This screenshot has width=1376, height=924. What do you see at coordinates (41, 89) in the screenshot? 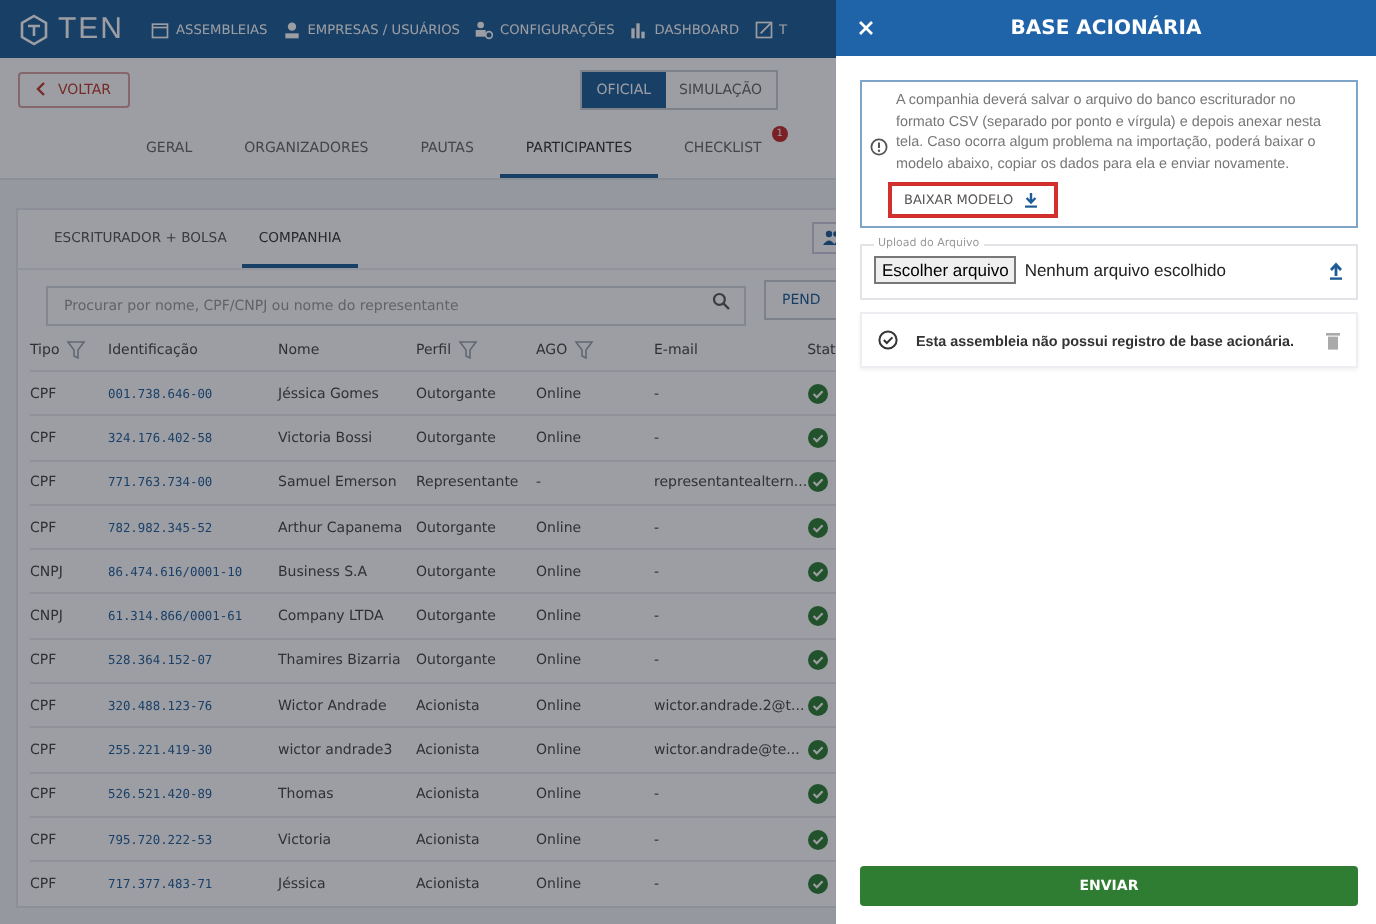
I see `chevron-left-icon` at bounding box center [41, 89].